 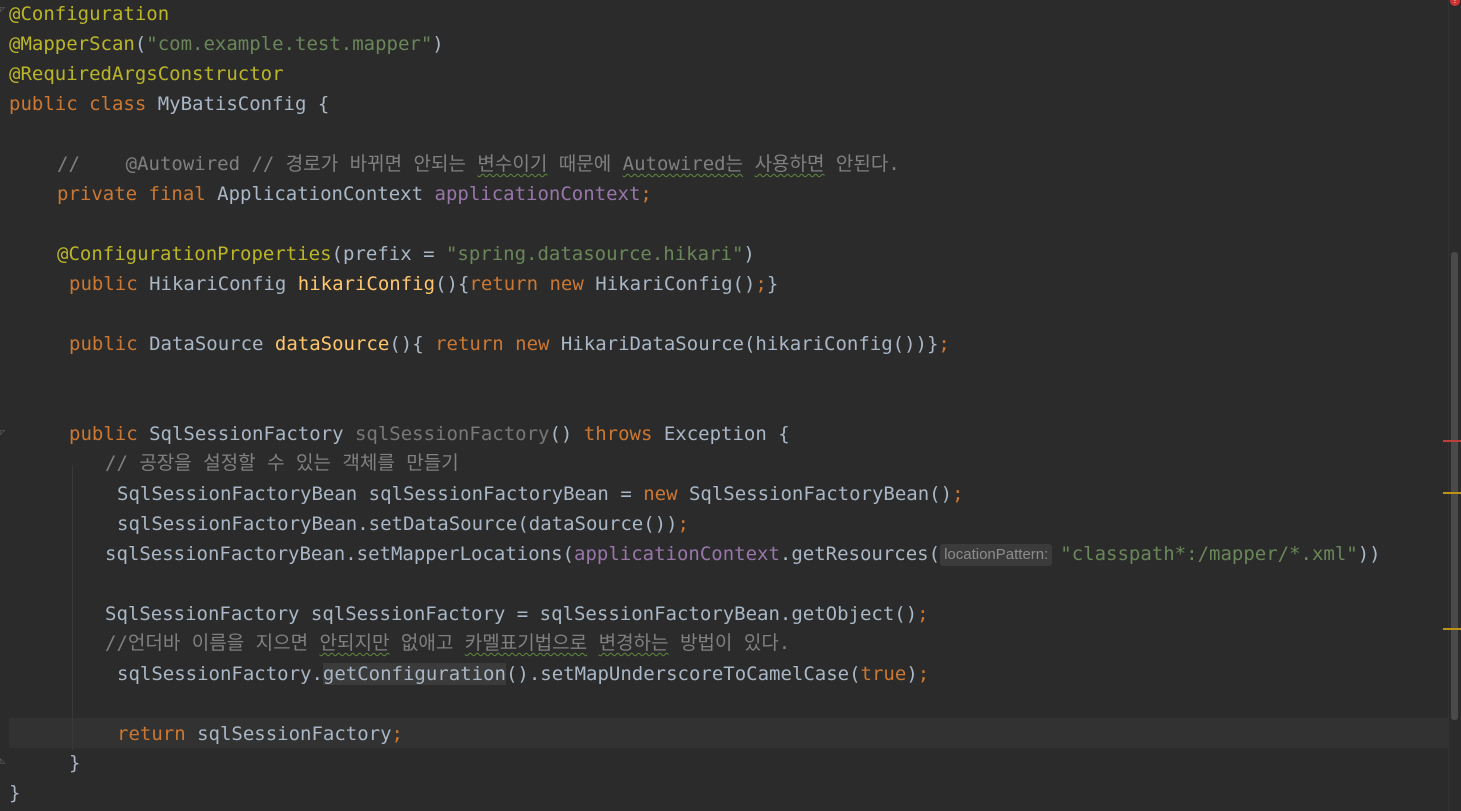 What do you see at coordinates (226, 44) in the screenshot?
I see `code-line: @MapperScan("com.example.test.mapper")` at bounding box center [226, 44].